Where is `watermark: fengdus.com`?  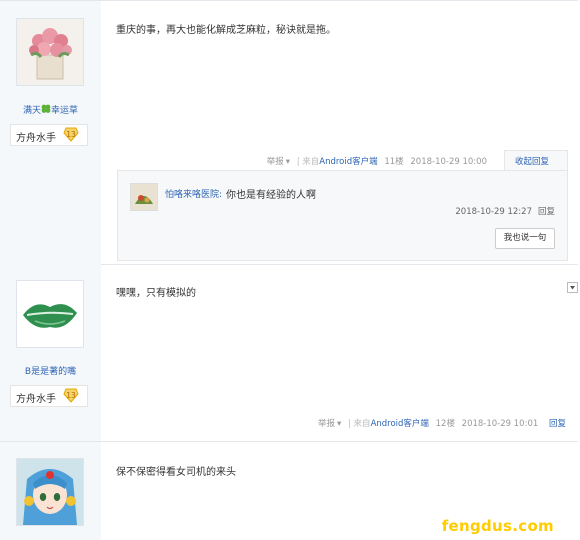
watermark: fengdus.com is located at coordinates (497, 526).